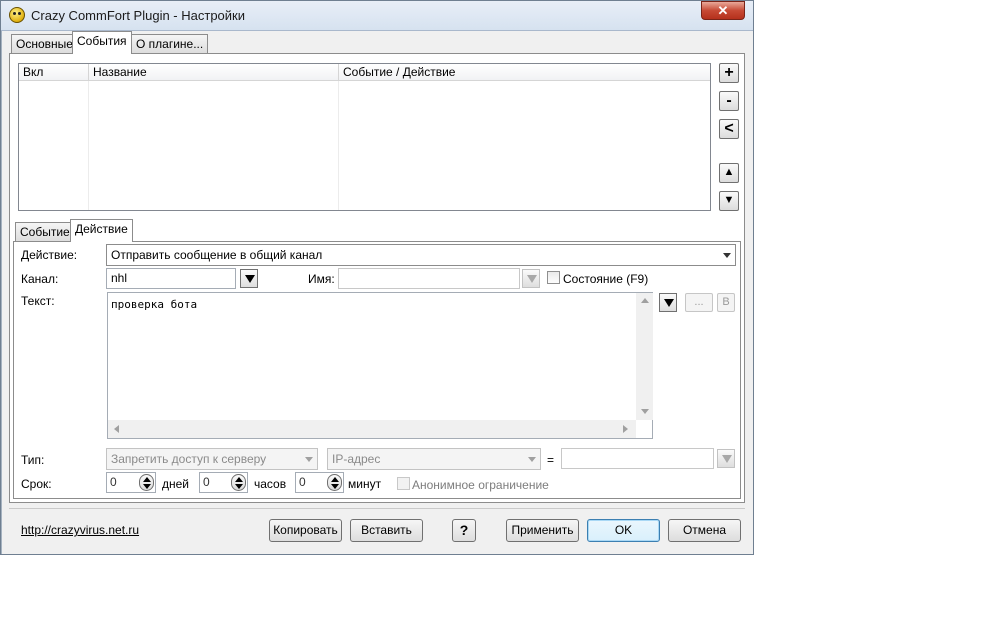 The height and width of the screenshot is (630, 1008). Describe the element at coordinates (729, 101) in the screenshot. I see `remove-event-button: -` at that location.